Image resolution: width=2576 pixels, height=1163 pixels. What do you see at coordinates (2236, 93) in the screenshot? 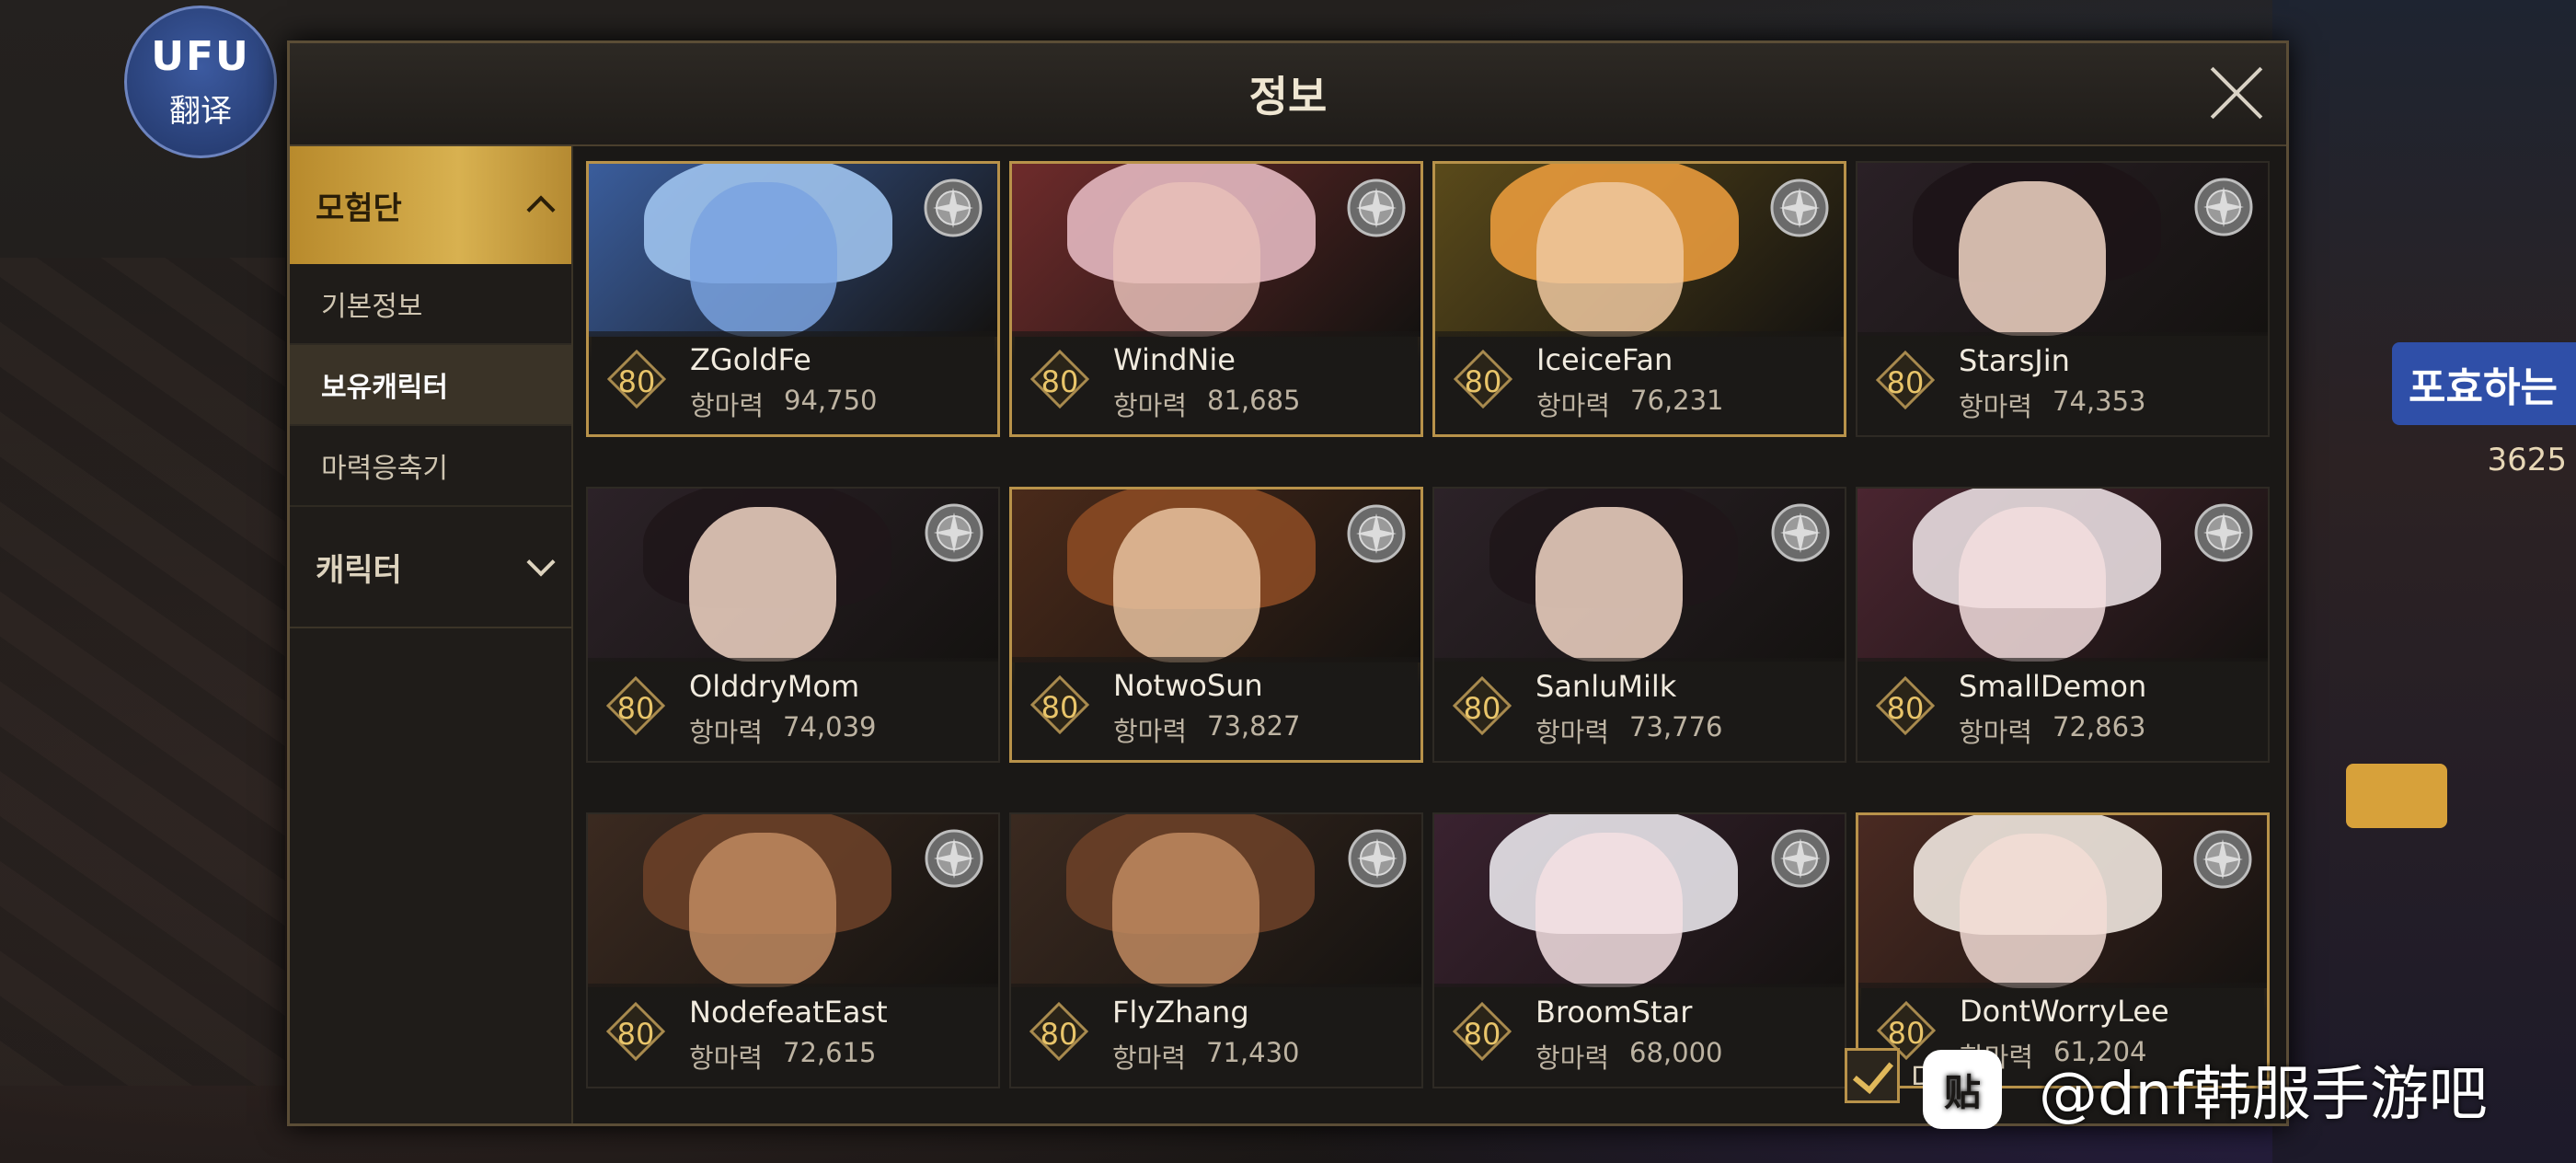
I see `close-icon` at bounding box center [2236, 93].